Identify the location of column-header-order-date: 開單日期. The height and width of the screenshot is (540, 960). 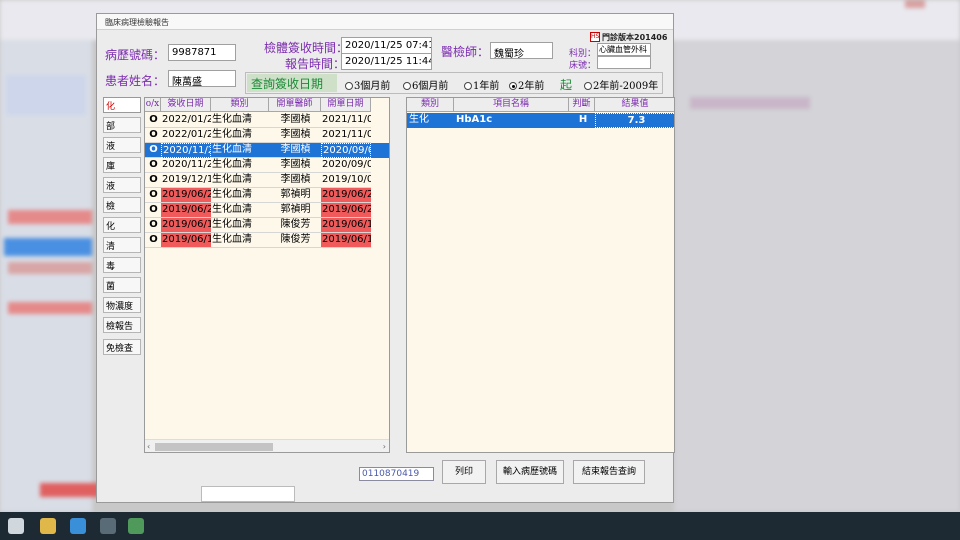
(346, 105).